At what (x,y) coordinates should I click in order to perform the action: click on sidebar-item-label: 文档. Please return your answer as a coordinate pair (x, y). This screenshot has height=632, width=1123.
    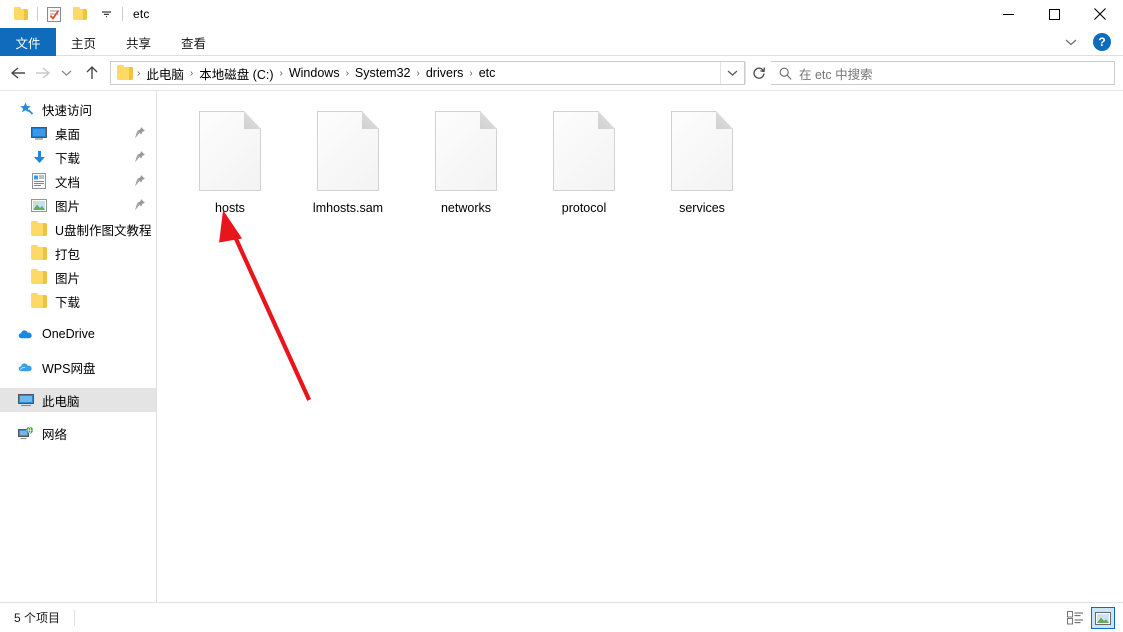
    Looking at the image, I should click on (68, 182).